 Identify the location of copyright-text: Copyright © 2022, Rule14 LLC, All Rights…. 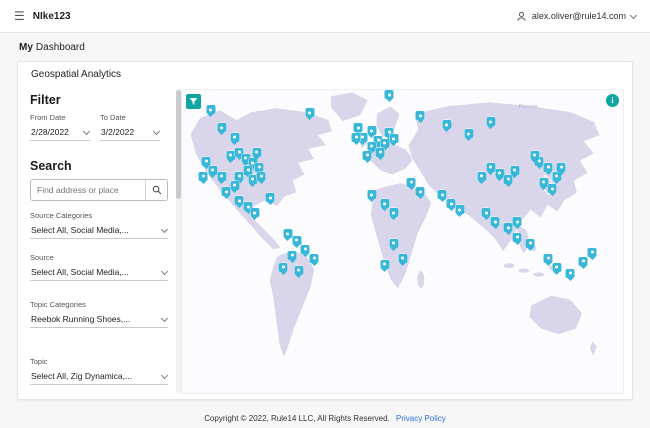
(297, 418).